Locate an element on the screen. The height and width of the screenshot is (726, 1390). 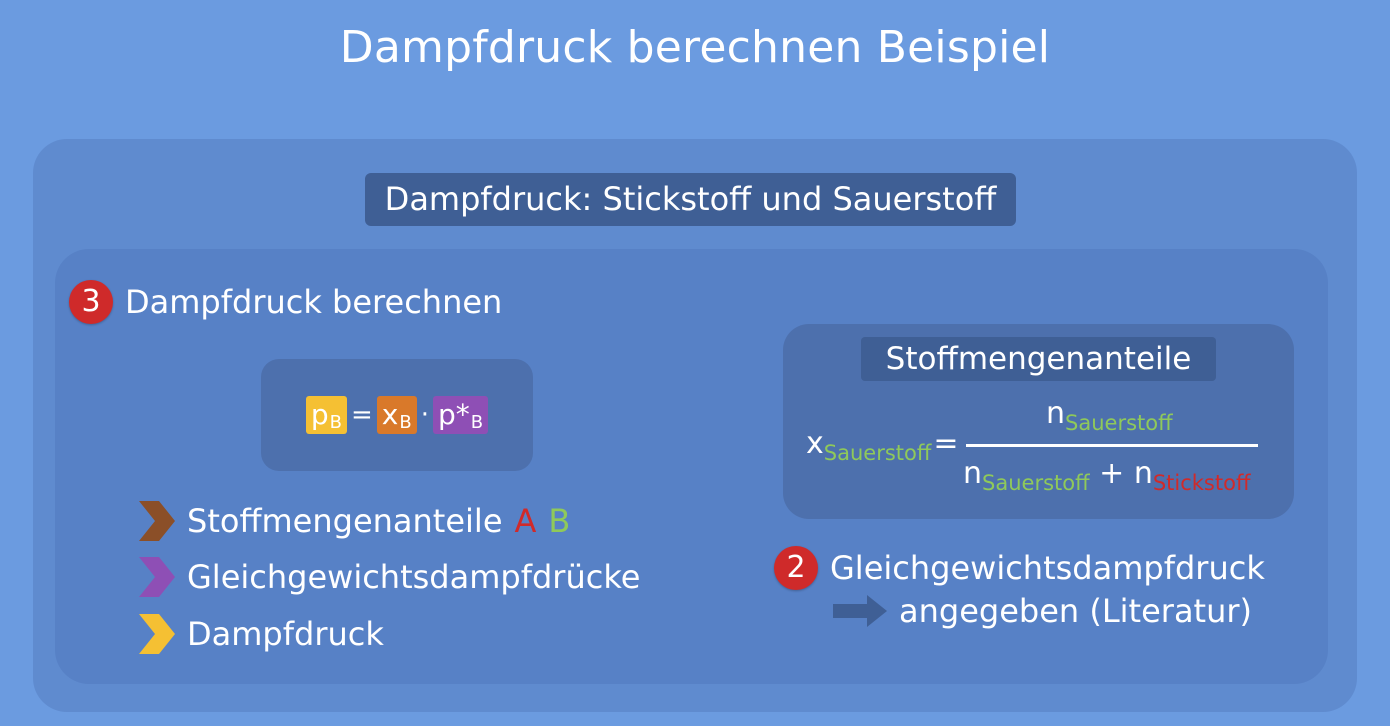
legend-label: Dampfdruck is located at coordinates (285, 634).